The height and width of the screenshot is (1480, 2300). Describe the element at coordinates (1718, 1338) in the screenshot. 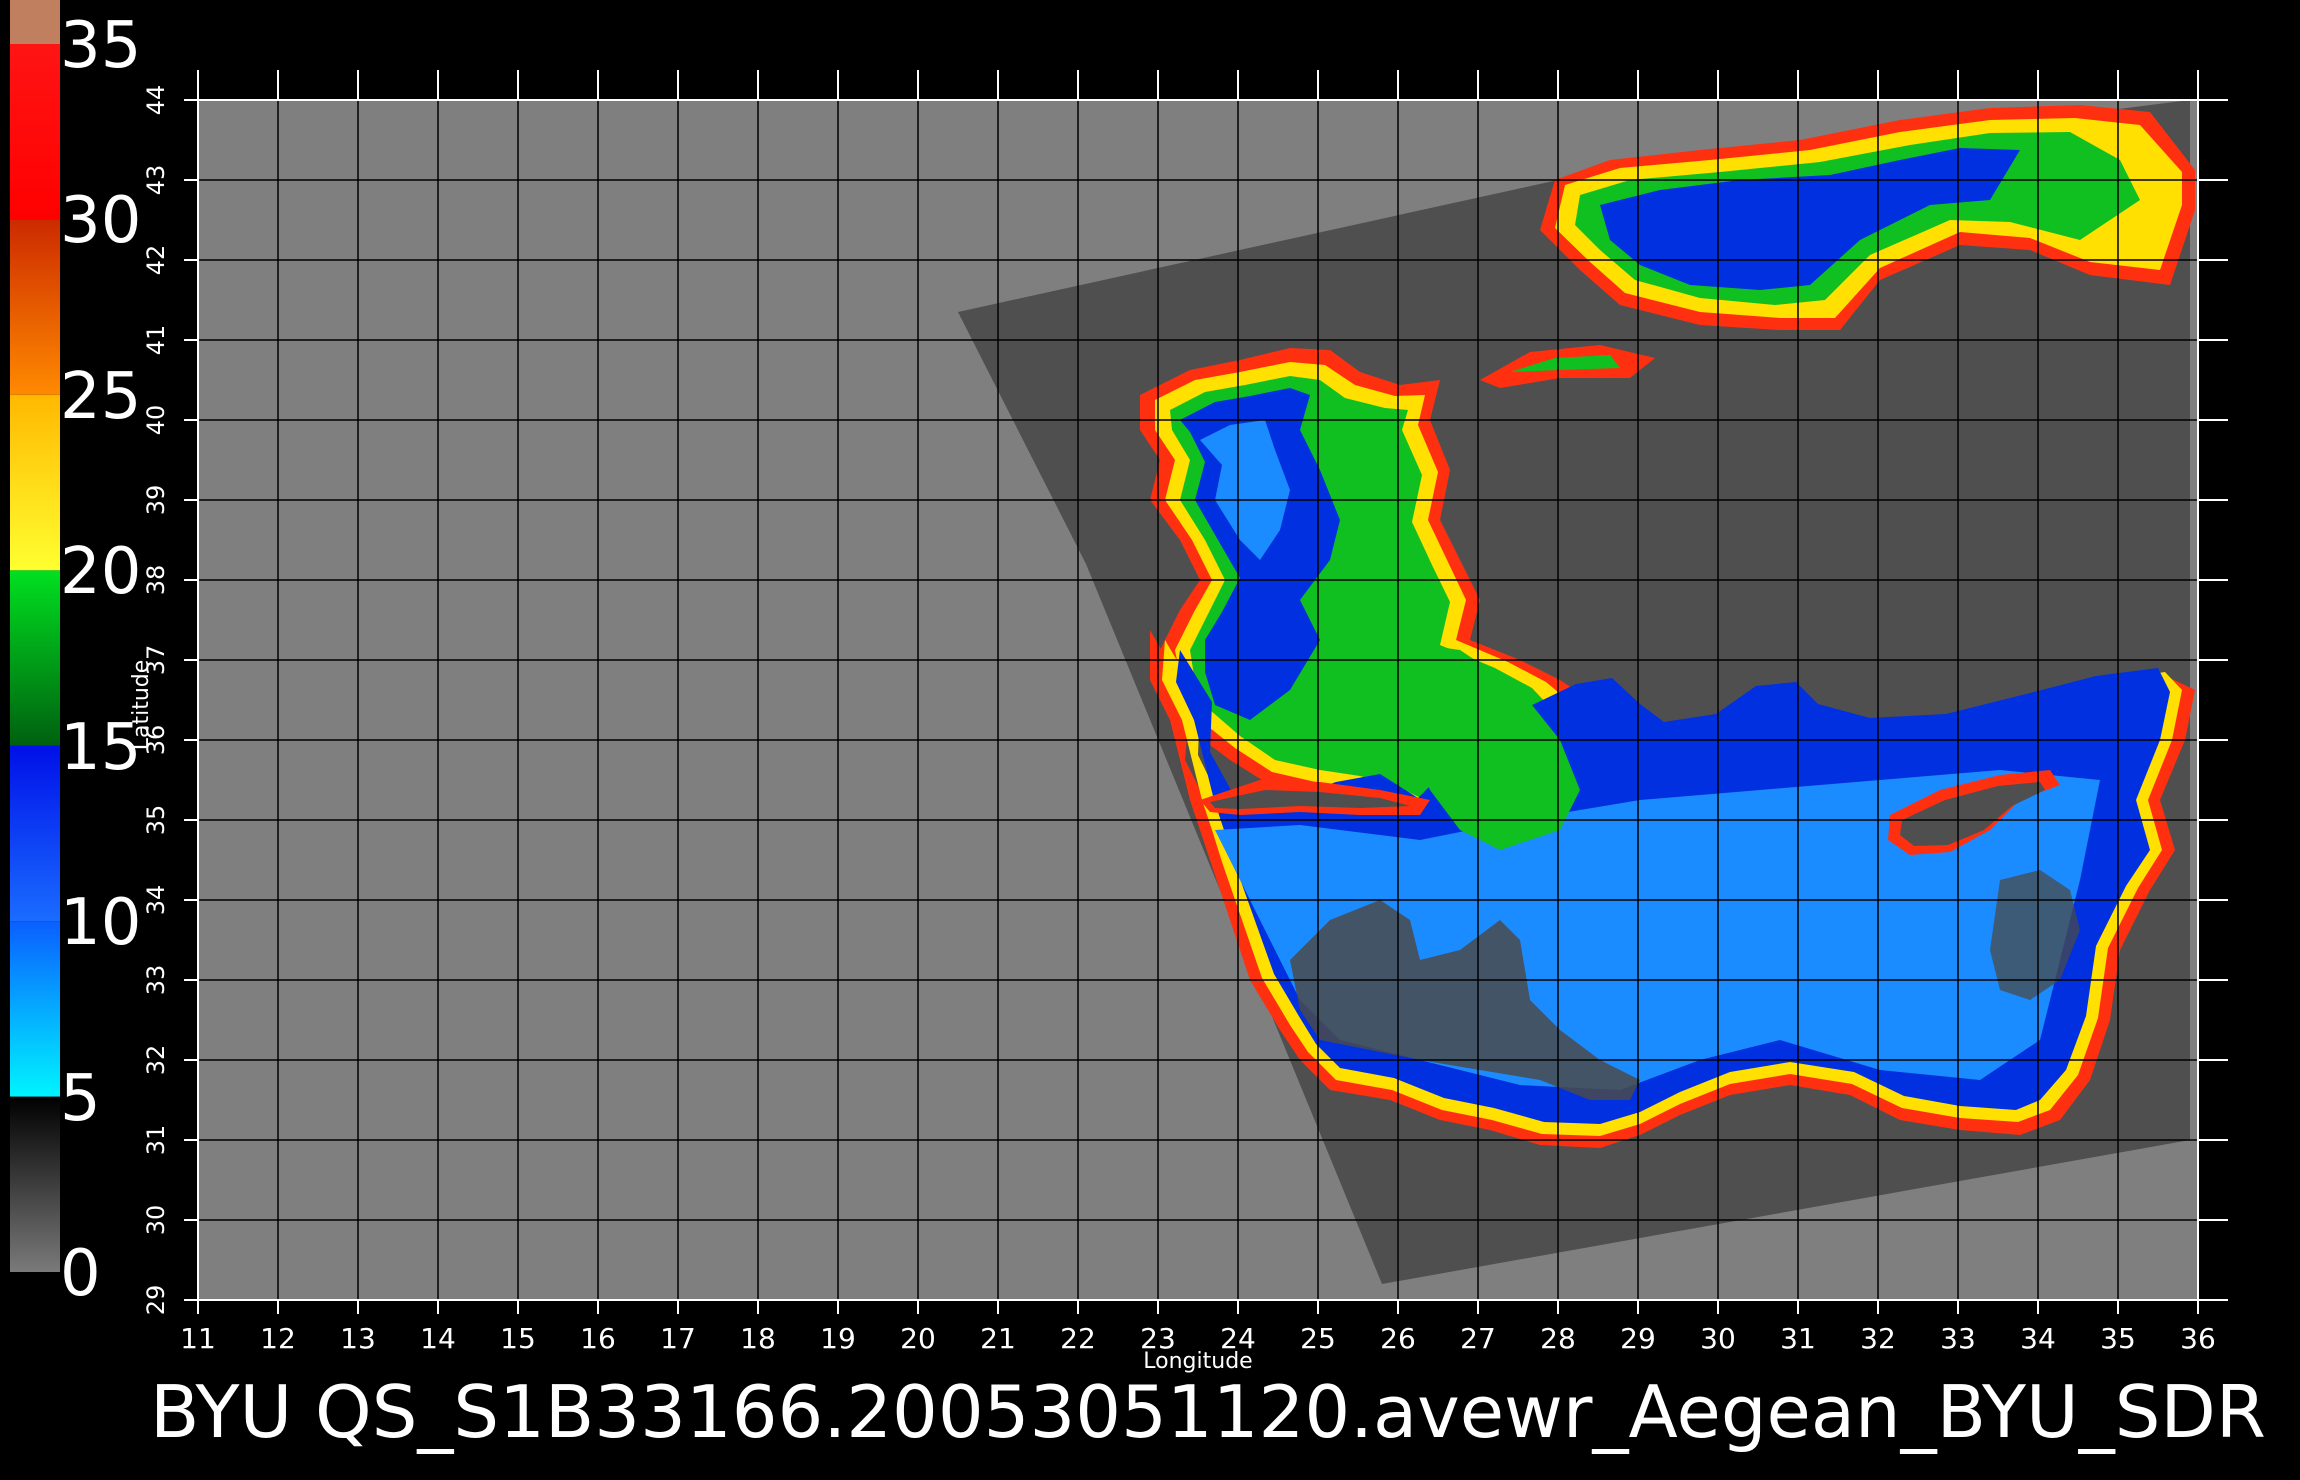

I see `lon-tick-label: 30` at that location.